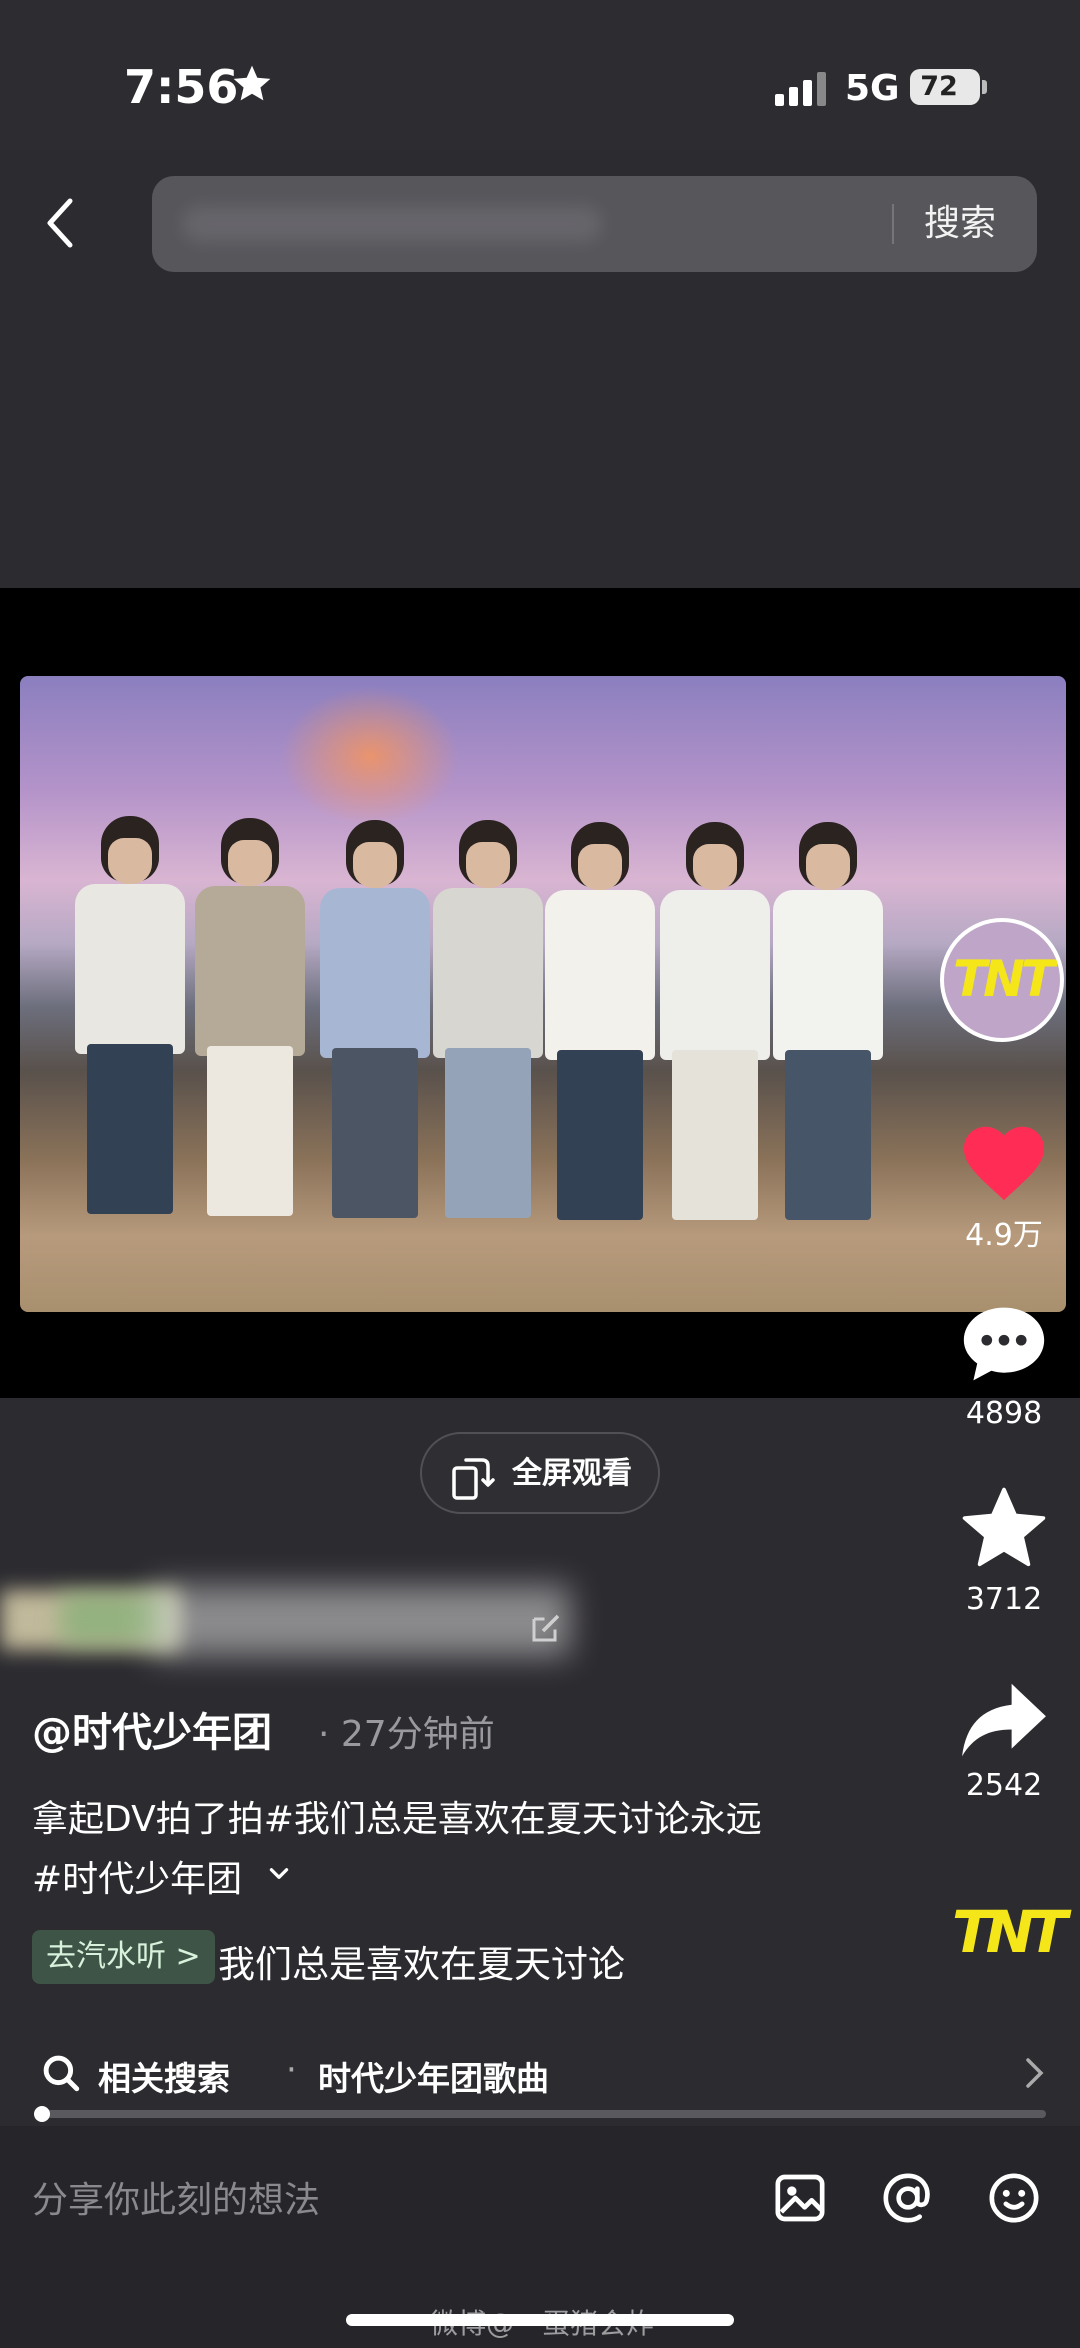 The height and width of the screenshot is (2348, 1080). Describe the element at coordinates (181, 87) in the screenshot. I see `status-time: 7:56` at that location.